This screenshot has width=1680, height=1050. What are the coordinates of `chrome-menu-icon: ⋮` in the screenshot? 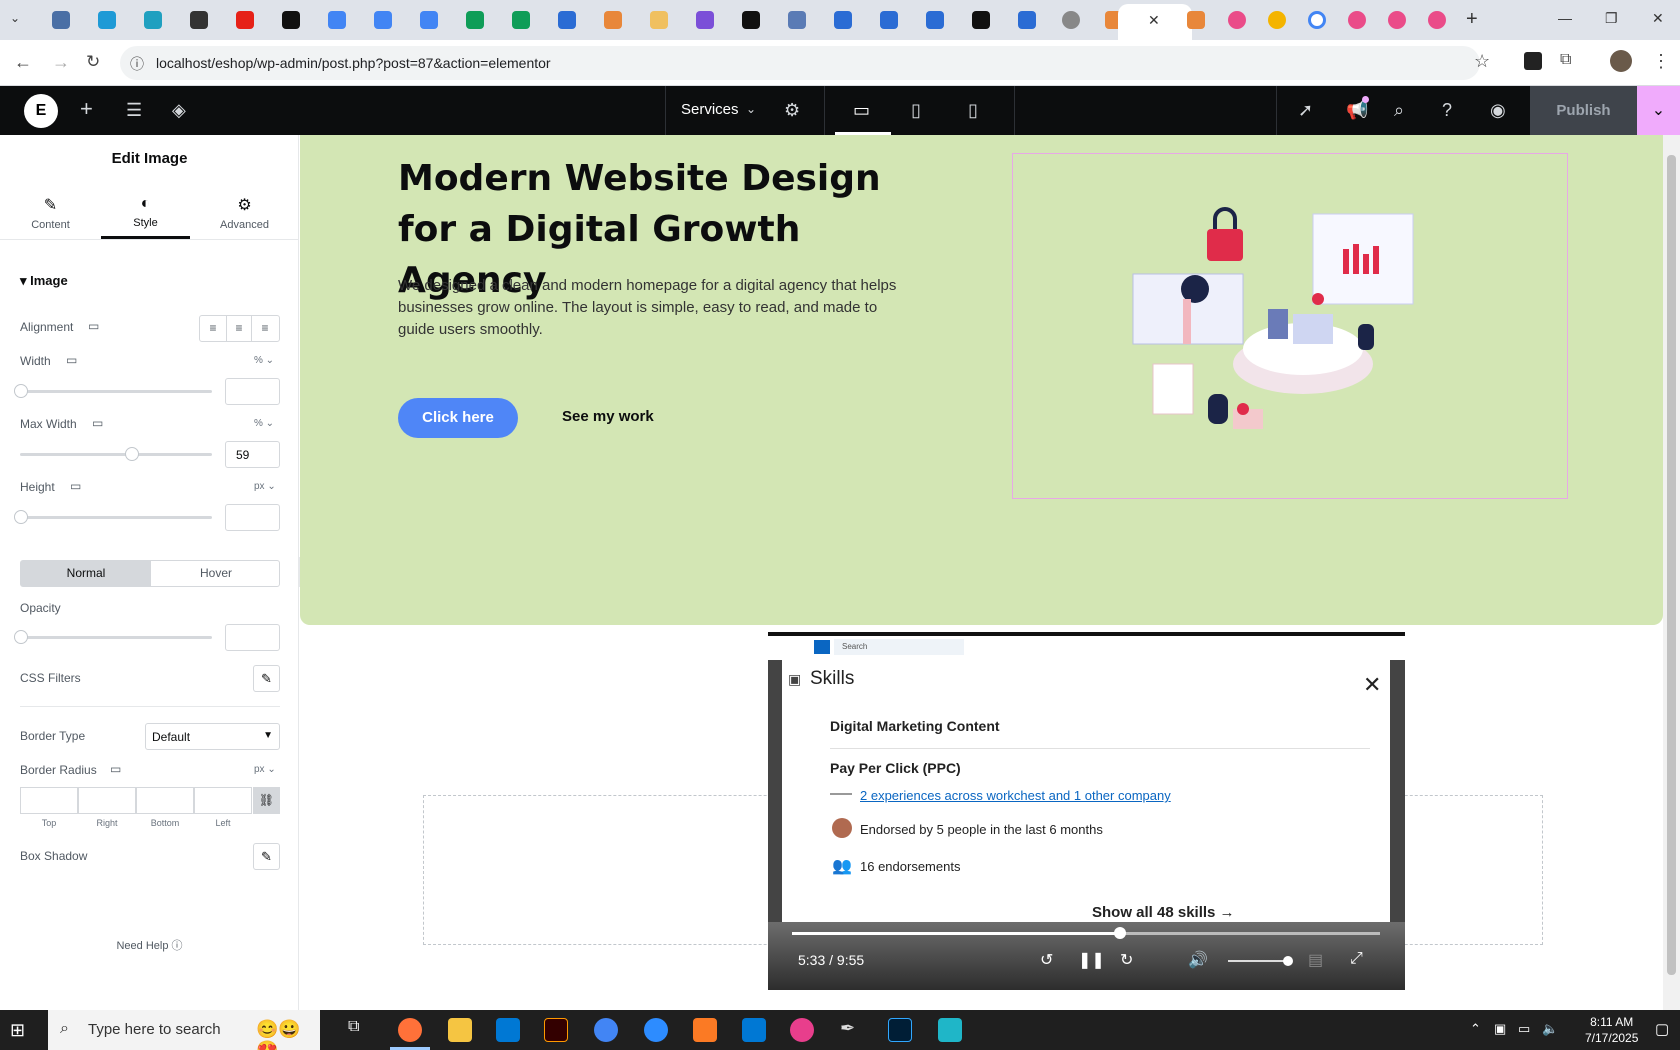 It's located at (1661, 61).